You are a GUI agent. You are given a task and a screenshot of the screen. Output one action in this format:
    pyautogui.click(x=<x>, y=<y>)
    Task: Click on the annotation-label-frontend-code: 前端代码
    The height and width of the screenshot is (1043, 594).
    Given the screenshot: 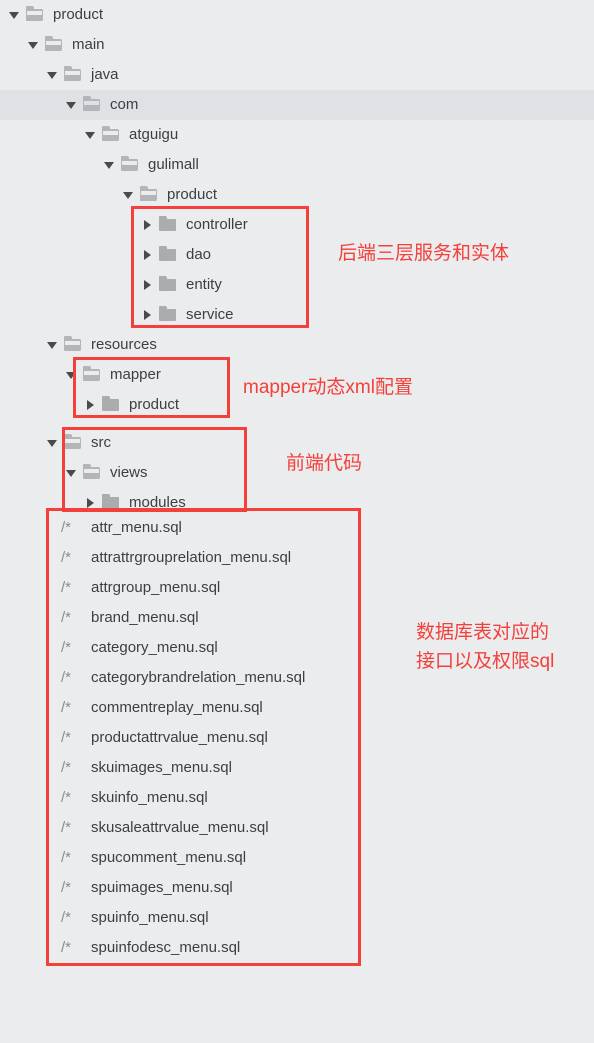 What is the action you would take?
    pyautogui.click(x=324, y=463)
    